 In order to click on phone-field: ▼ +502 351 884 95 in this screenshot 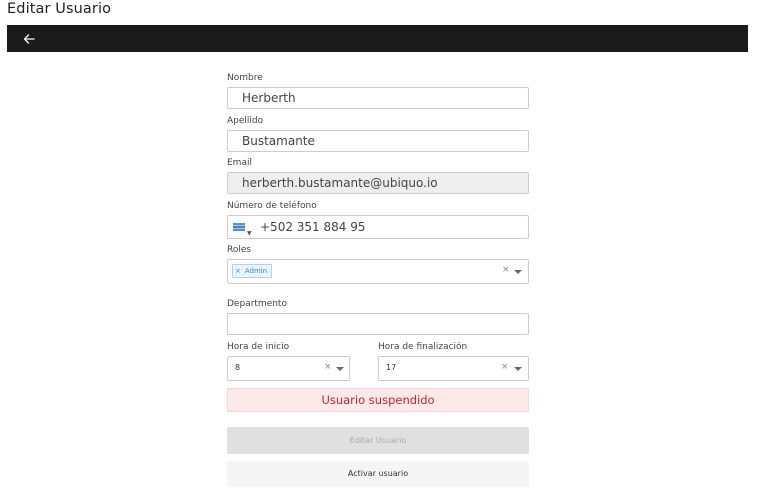, I will do `click(378, 227)`.